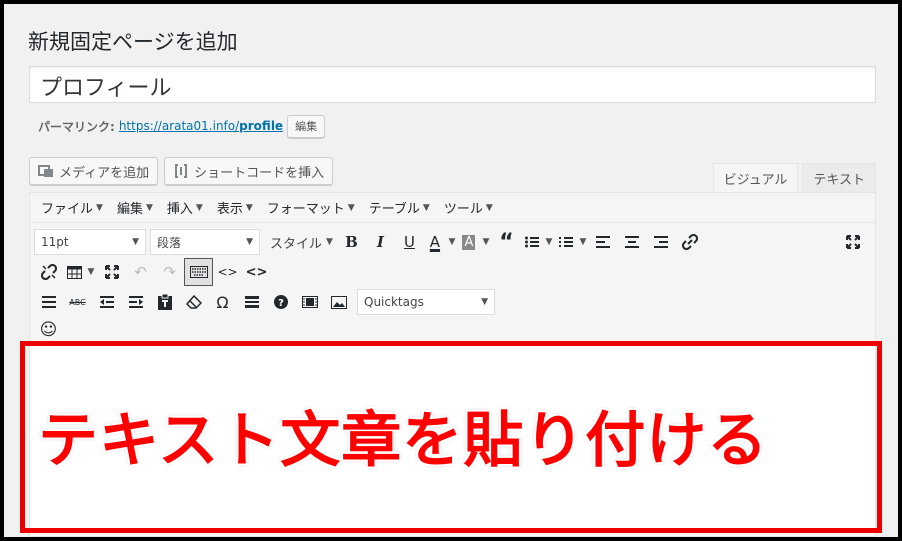 The image size is (902, 541). What do you see at coordinates (583, 242) in the screenshot?
I see `numbered-list-caret-icon: ▼` at bounding box center [583, 242].